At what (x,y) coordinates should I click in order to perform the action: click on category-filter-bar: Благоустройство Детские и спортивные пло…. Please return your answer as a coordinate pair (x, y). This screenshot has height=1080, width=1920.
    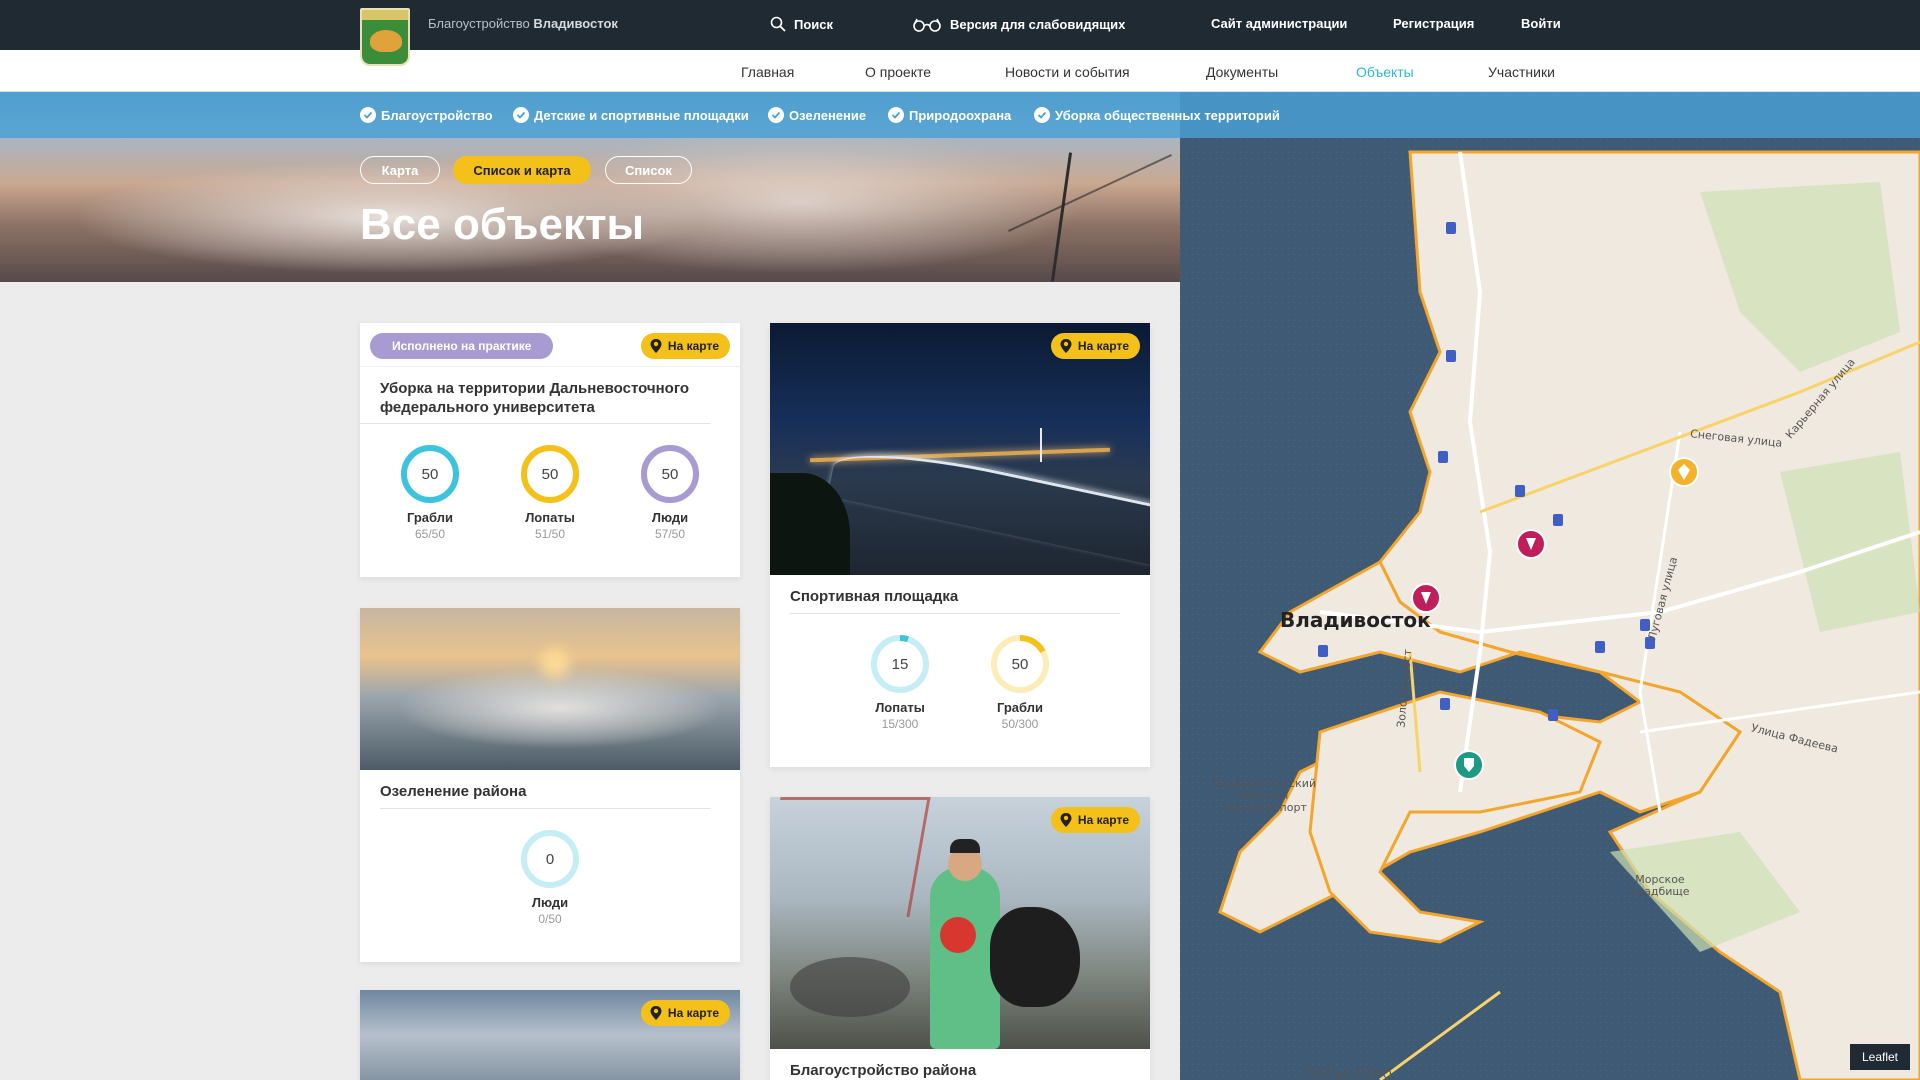
    Looking at the image, I should click on (960, 115).